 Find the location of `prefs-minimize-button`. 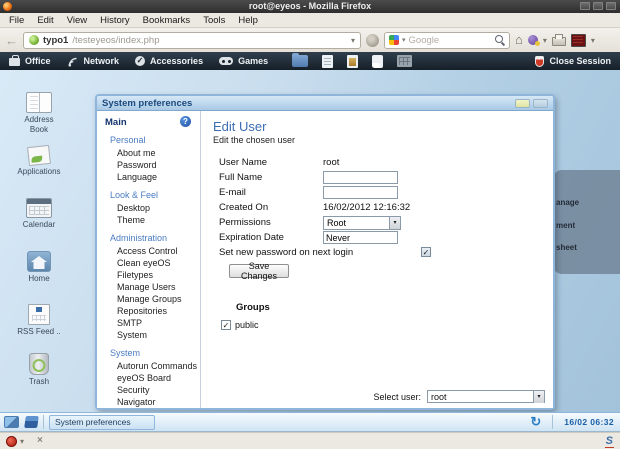

prefs-minimize-button is located at coordinates (522, 103).